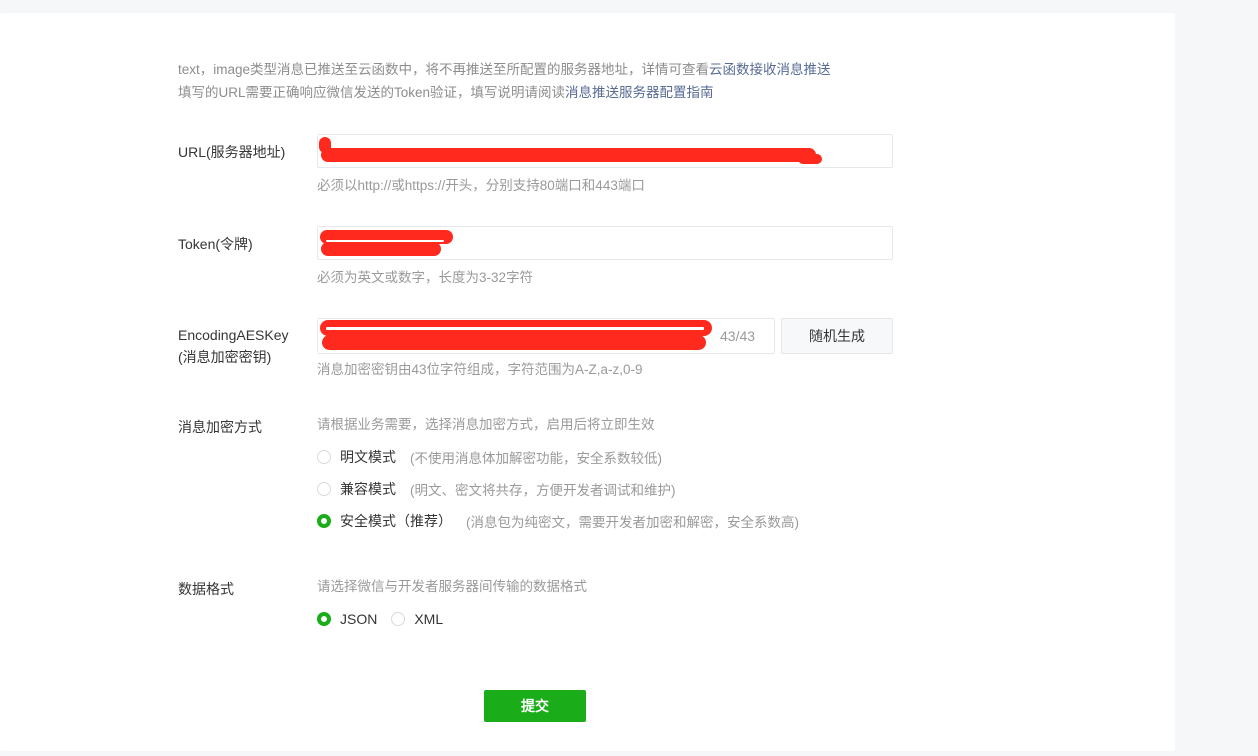 This screenshot has width=1258, height=756. Describe the element at coordinates (206, 589) in the screenshot. I see `data-format-label: 数据格式` at that location.